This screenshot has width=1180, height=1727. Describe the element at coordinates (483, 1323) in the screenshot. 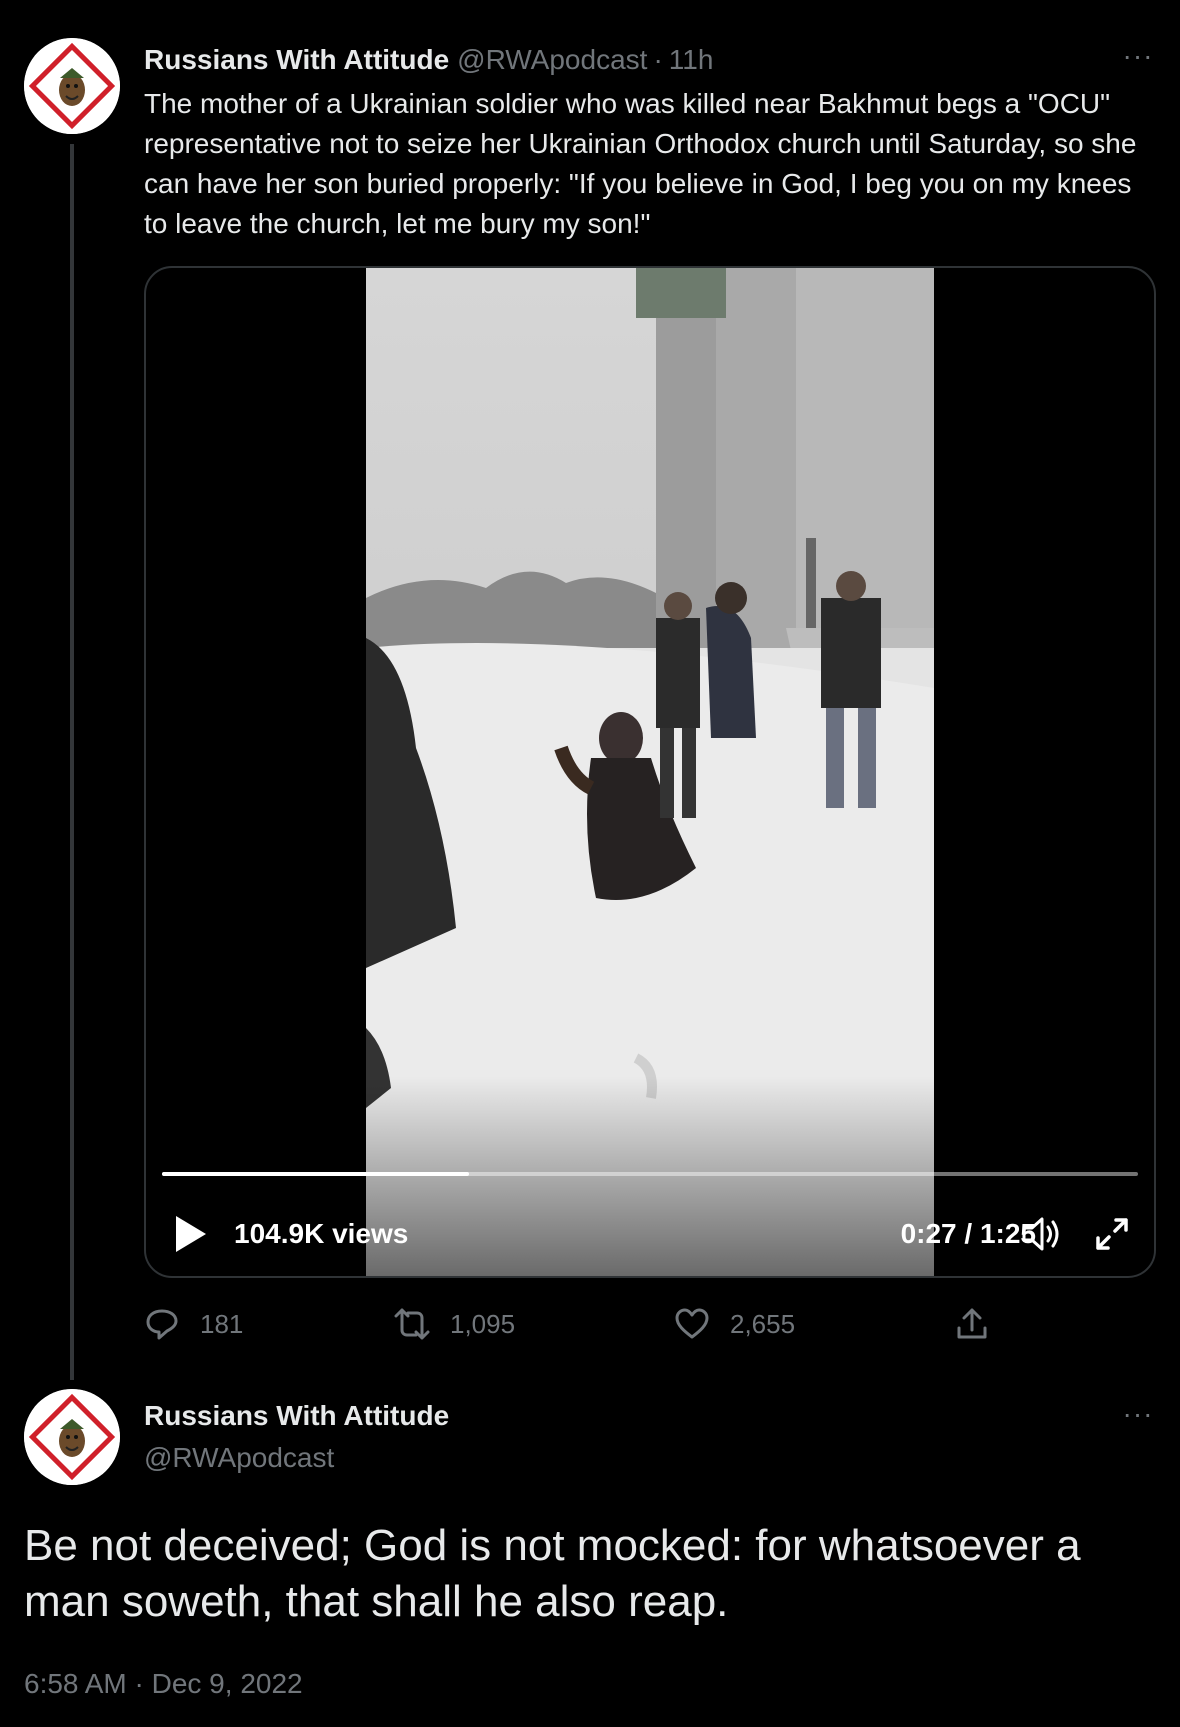

I see `retweet-count: 1,095` at that location.